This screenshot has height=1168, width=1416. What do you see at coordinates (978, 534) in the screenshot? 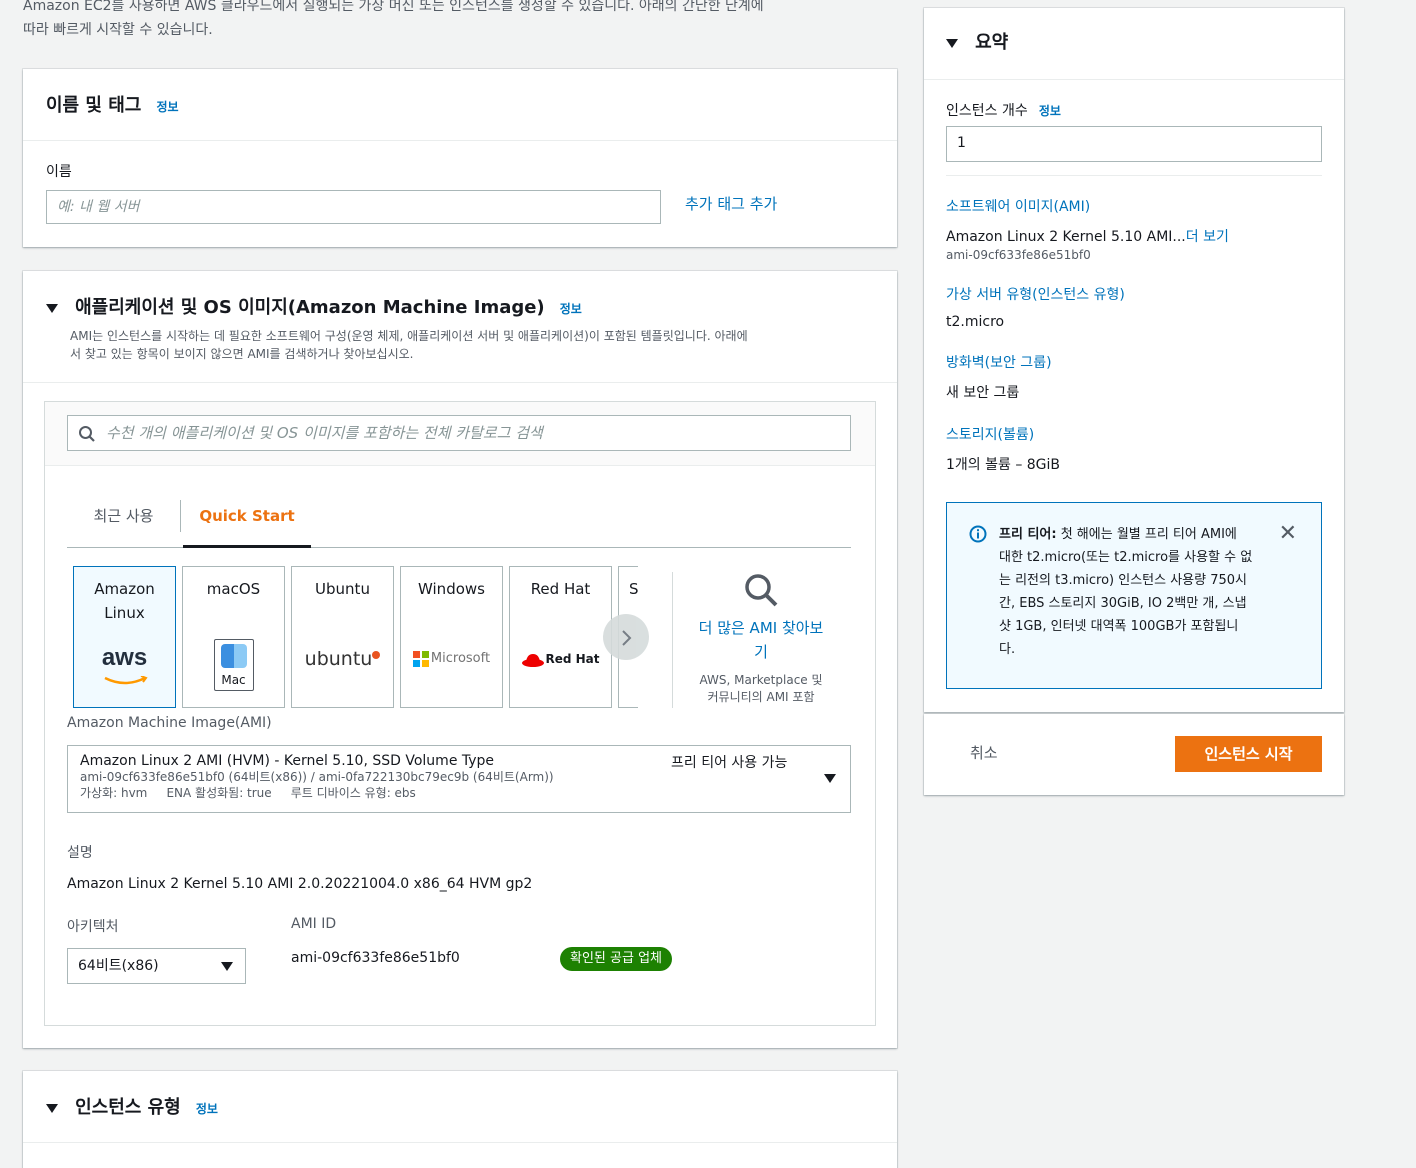
I see `info-icon` at bounding box center [978, 534].